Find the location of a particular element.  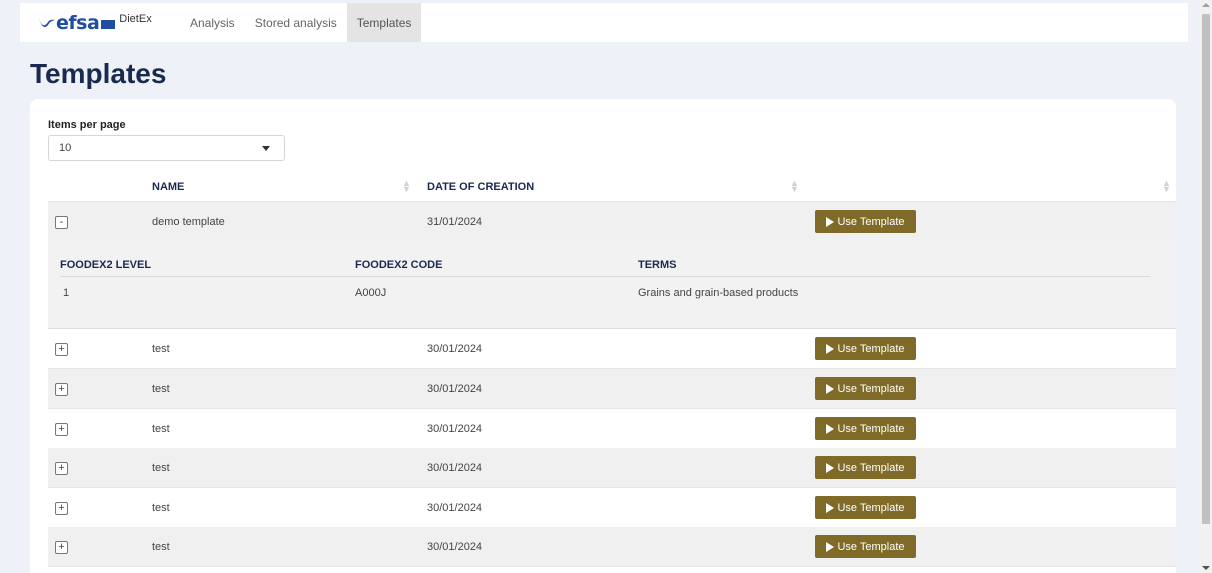

scroll-down-arrow-icon is located at coordinates (1206, 568).